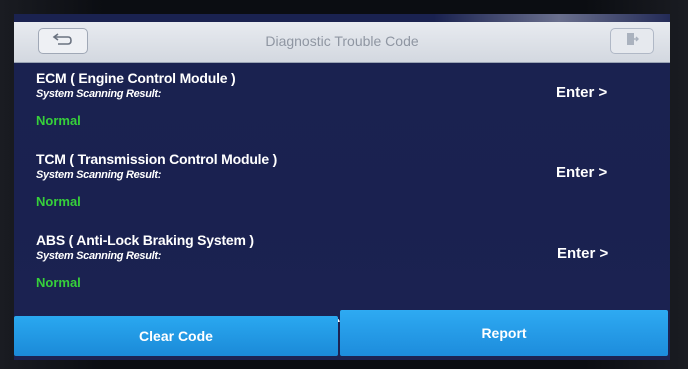 The width and height of the screenshot is (688, 369). I want to click on module-name: ECM ( Engine Control Module ), so click(136, 78).